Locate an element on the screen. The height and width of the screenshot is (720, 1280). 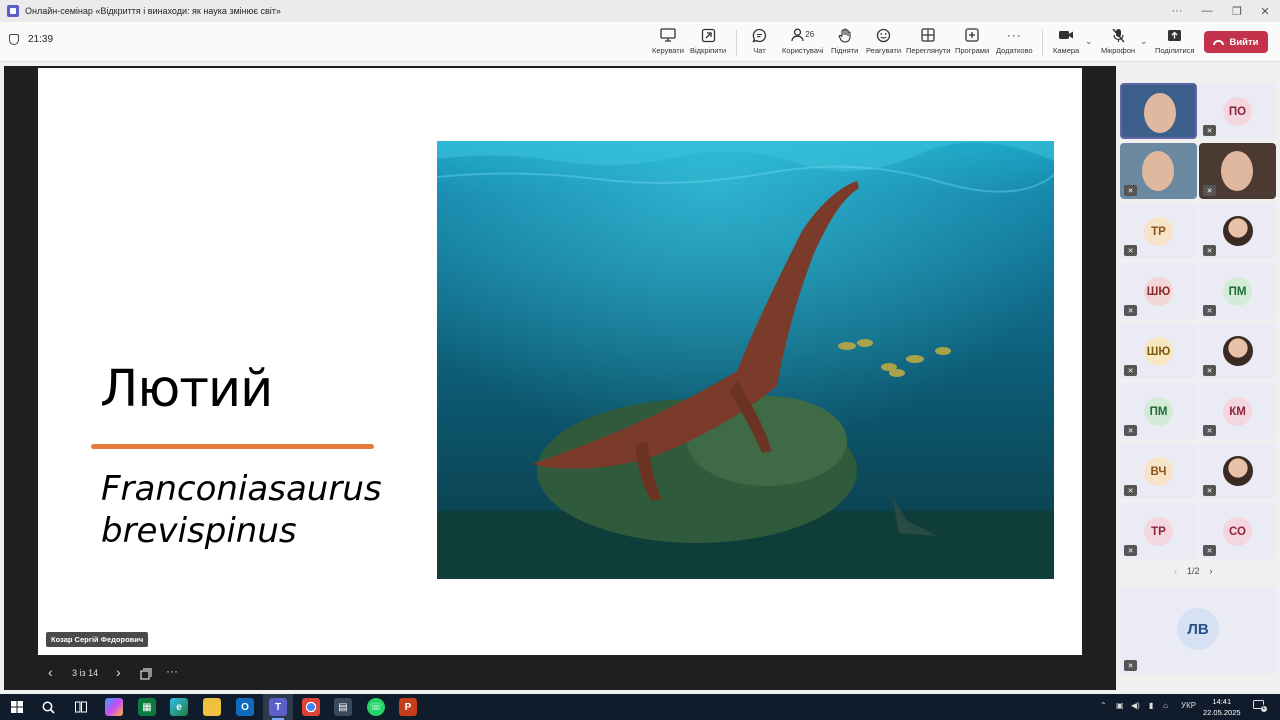
slide-more-options-icon: ··· is located at coordinates (172, 671).